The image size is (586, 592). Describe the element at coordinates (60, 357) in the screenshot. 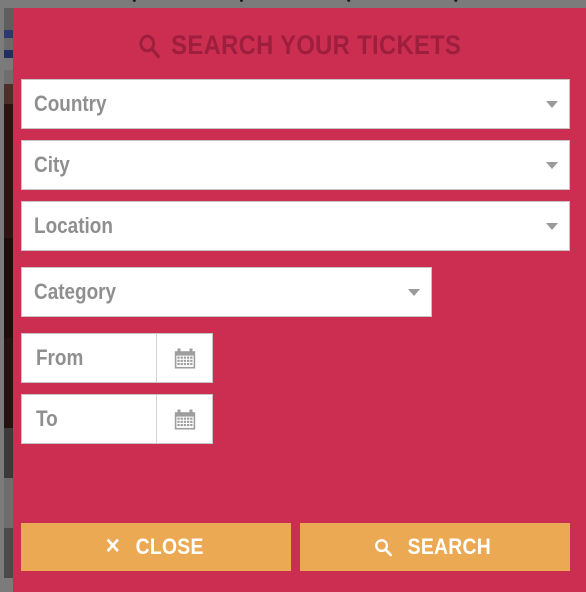

I see `from-date-label: From` at that location.